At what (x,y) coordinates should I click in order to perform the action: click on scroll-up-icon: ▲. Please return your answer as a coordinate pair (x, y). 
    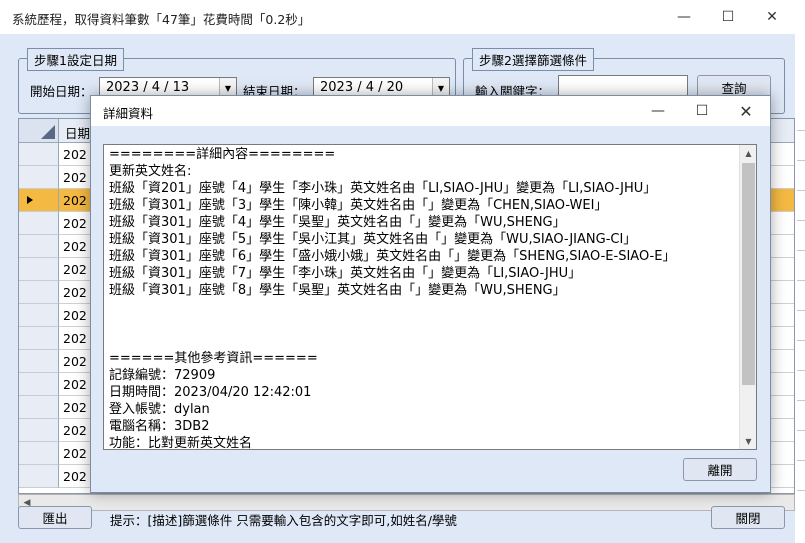
    Looking at the image, I should click on (748, 153).